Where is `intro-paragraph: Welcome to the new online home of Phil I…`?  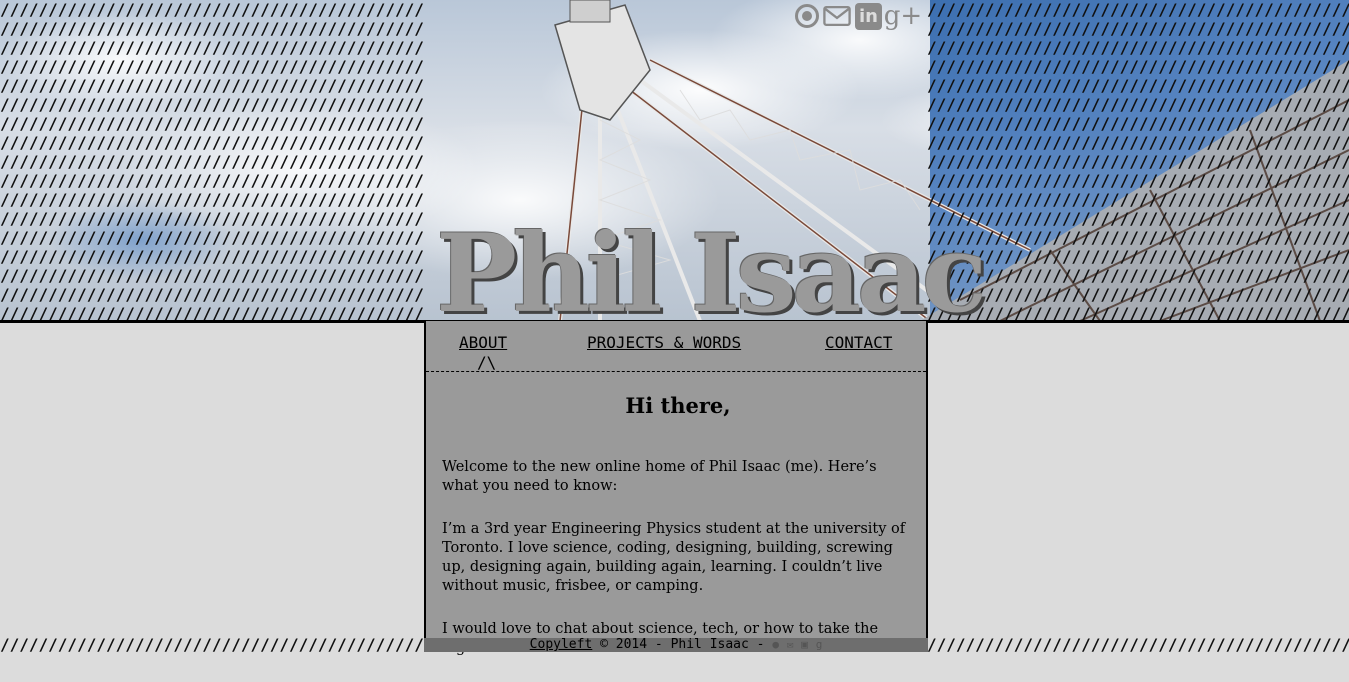
intro-paragraph: Welcome to the new online home of Phil I… is located at coordinates (659, 476).